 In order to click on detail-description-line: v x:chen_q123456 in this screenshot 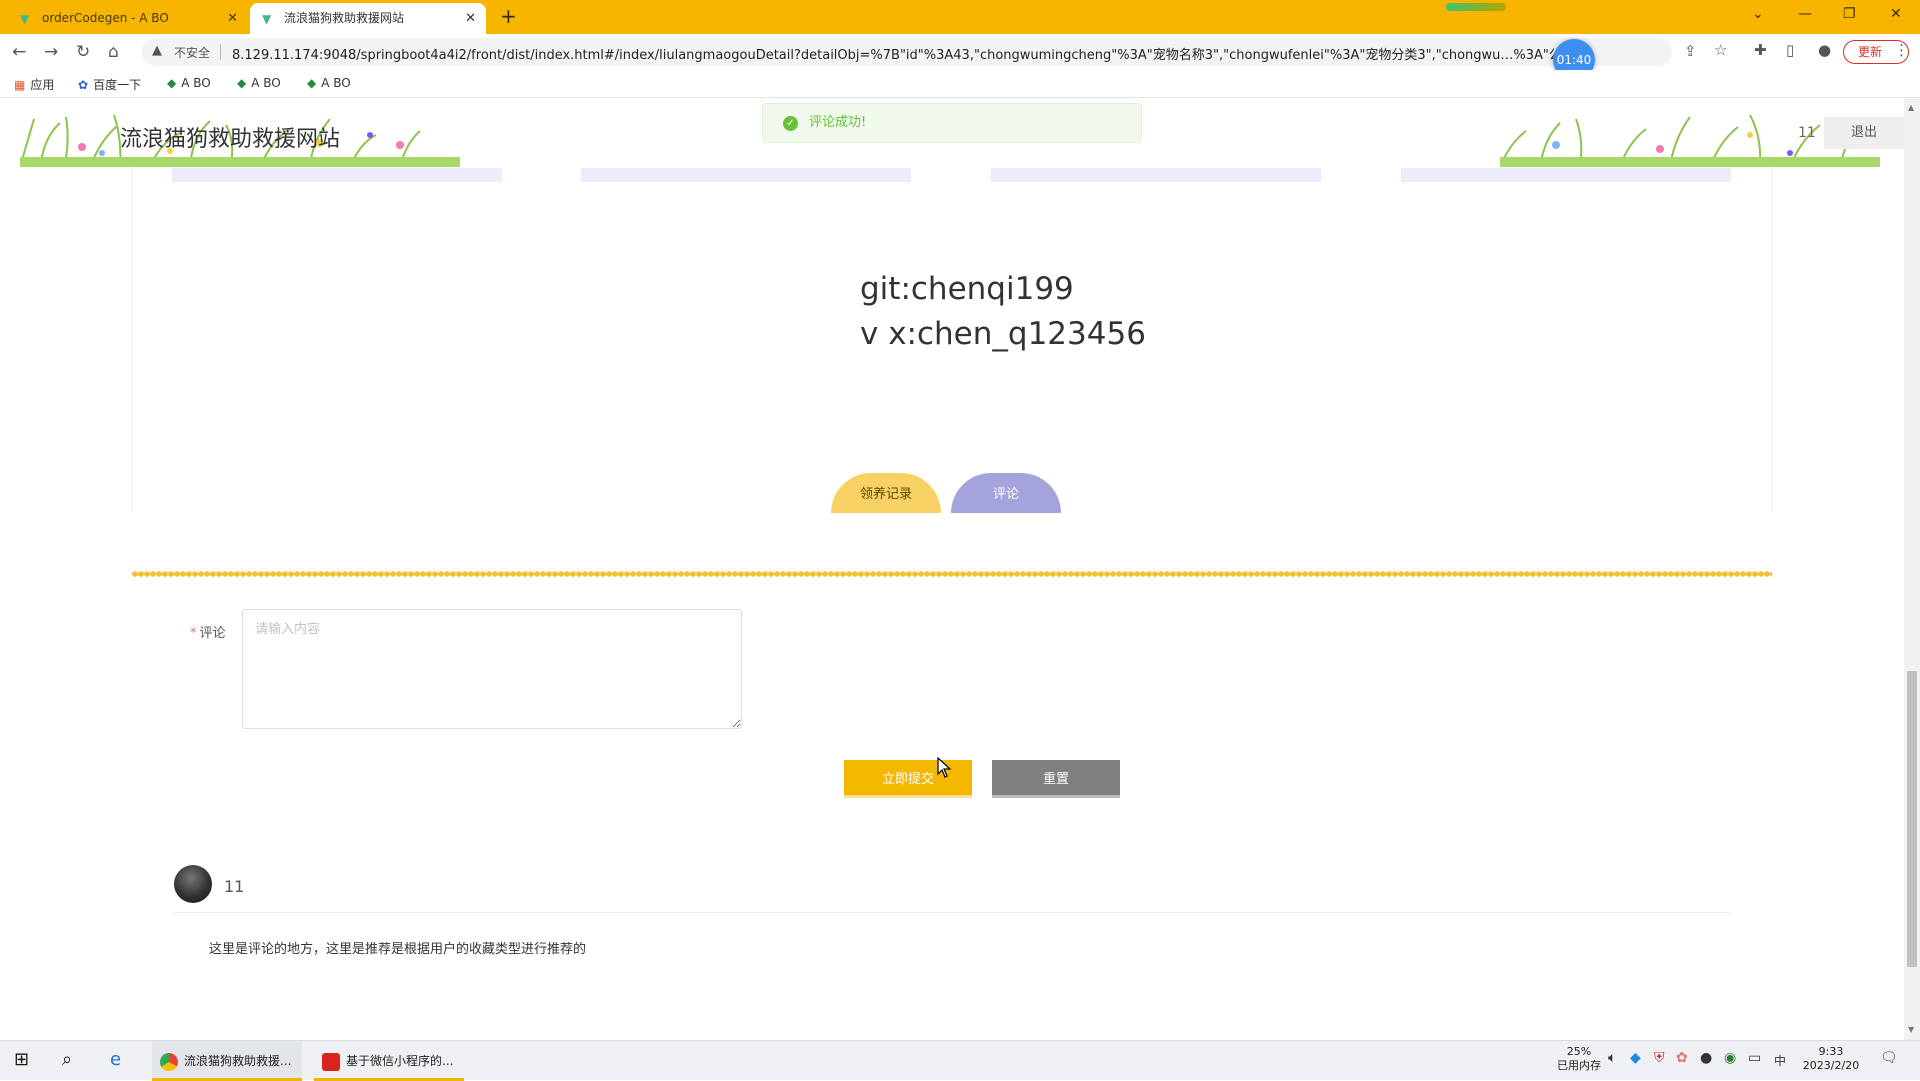, I will do `click(1003, 334)`.